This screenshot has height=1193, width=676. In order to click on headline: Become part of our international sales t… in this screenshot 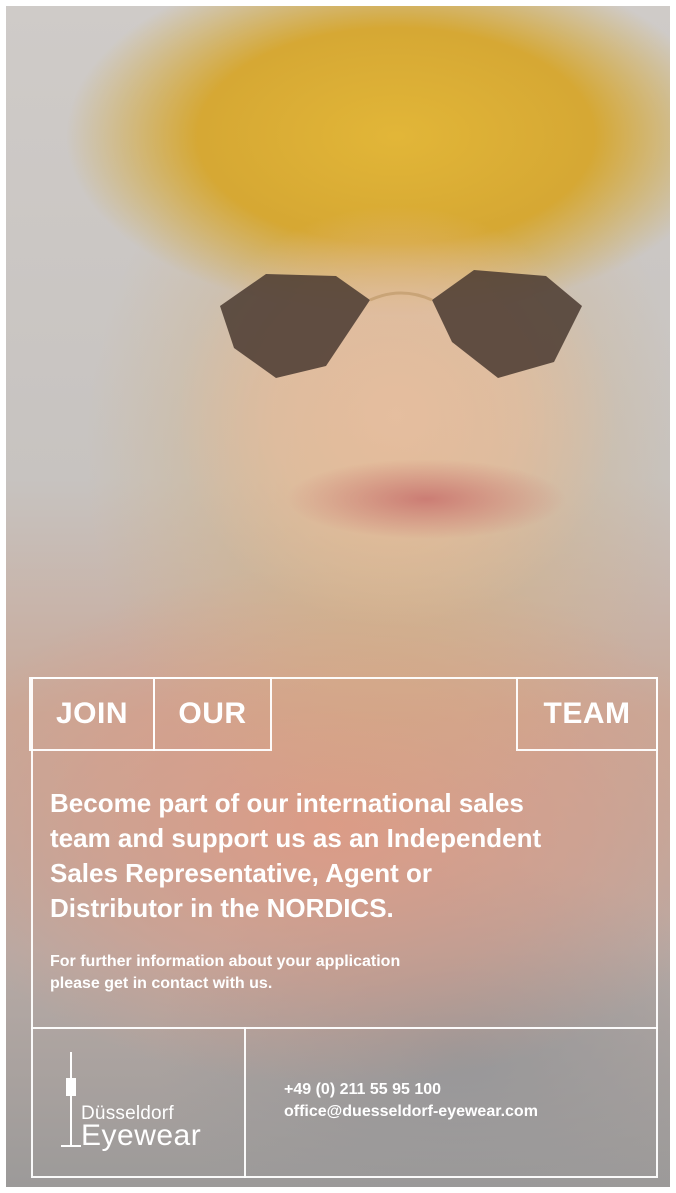, I will do `click(350, 856)`.